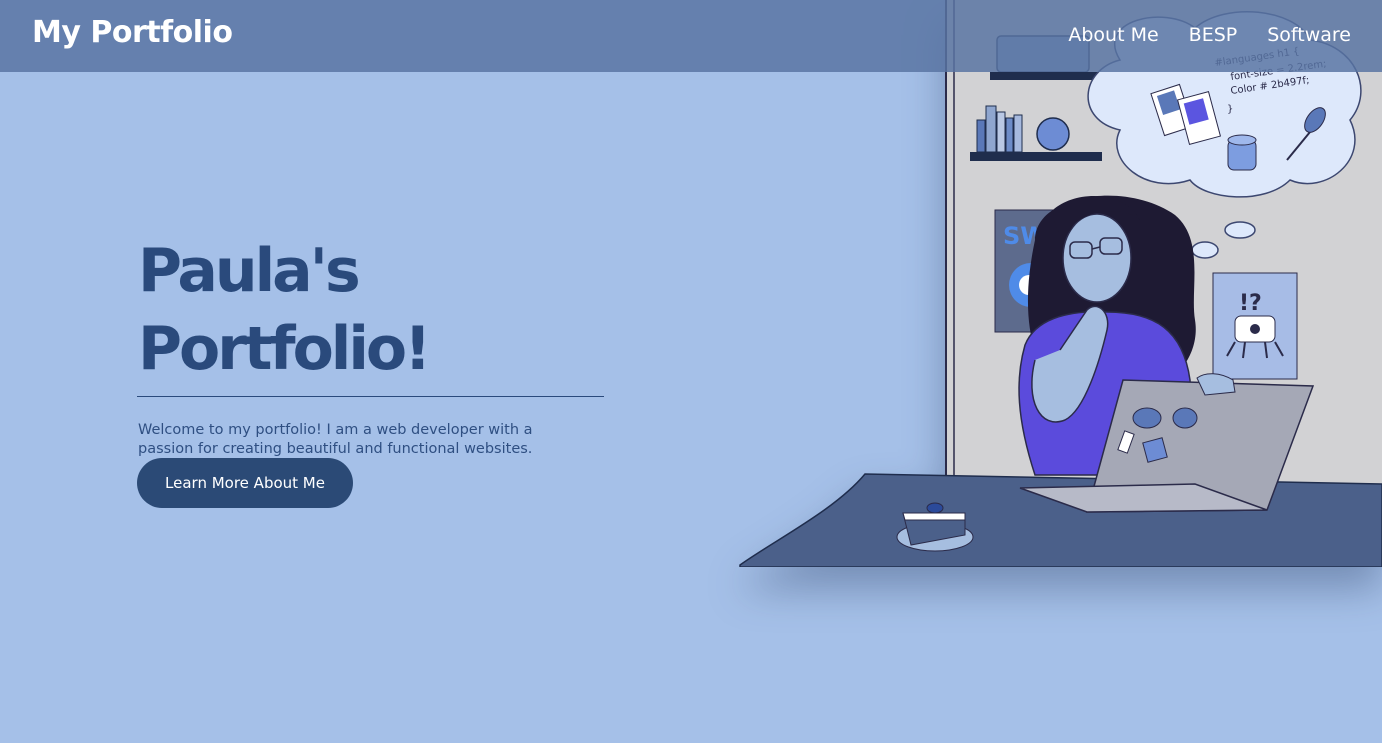  What do you see at coordinates (245, 483) in the screenshot?
I see `learn-more-button: Learn More About Me` at bounding box center [245, 483].